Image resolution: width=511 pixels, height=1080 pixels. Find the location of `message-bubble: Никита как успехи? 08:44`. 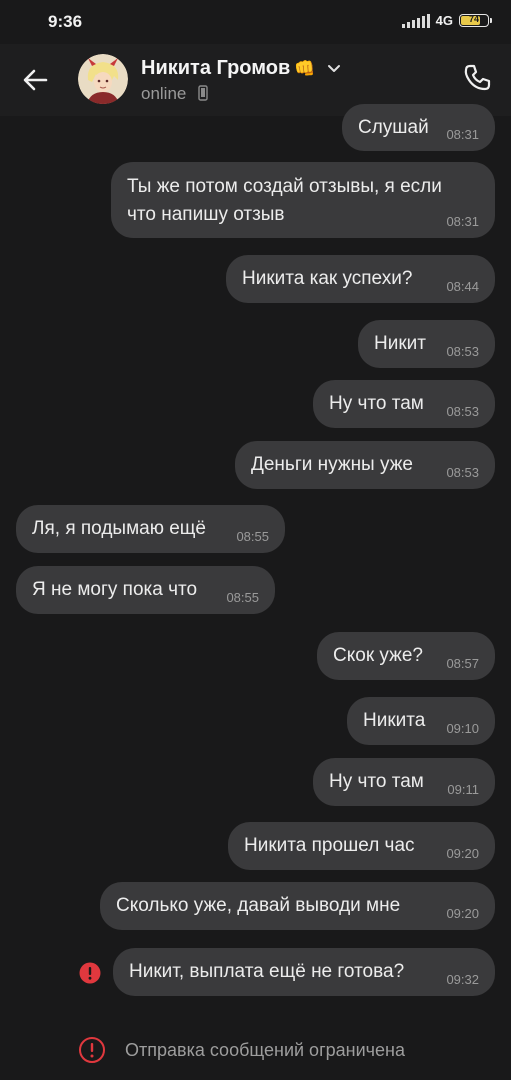

message-bubble: Никита как успехи? 08:44 is located at coordinates (360, 279).